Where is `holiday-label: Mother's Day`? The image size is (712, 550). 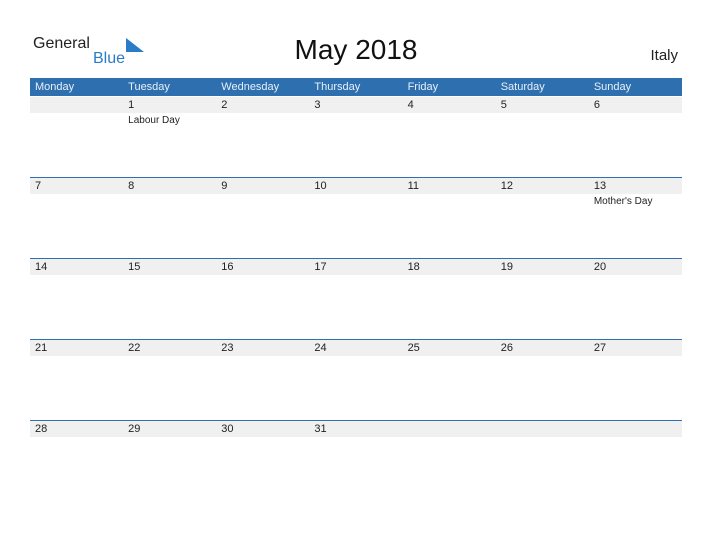 holiday-label: Mother's Day is located at coordinates (623, 201).